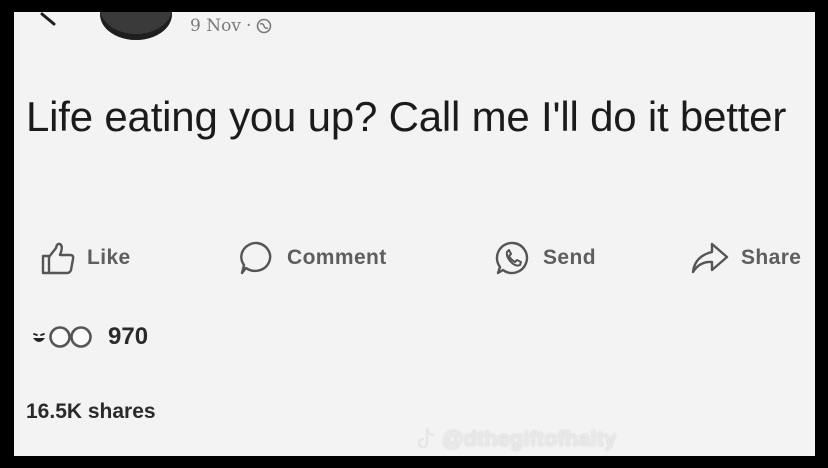  I want to click on comment-button: Comment, so click(312, 258).